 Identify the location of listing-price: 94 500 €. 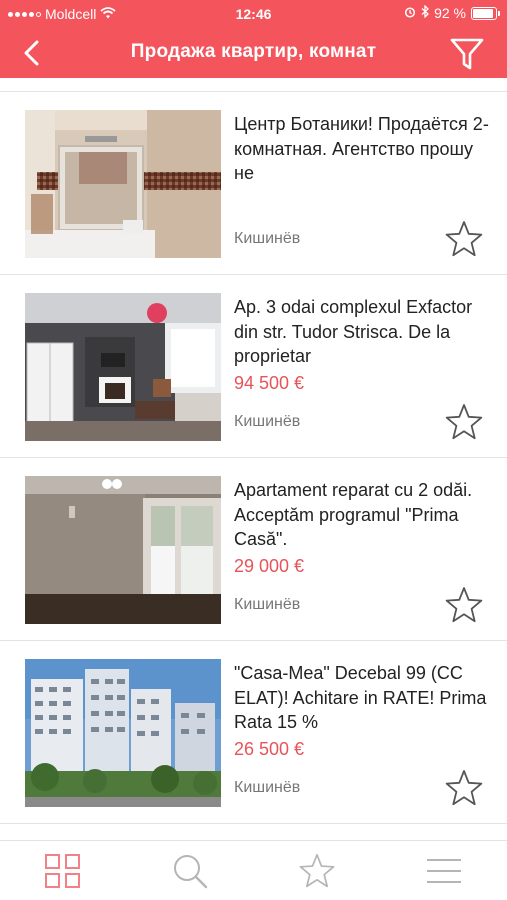
(269, 383).